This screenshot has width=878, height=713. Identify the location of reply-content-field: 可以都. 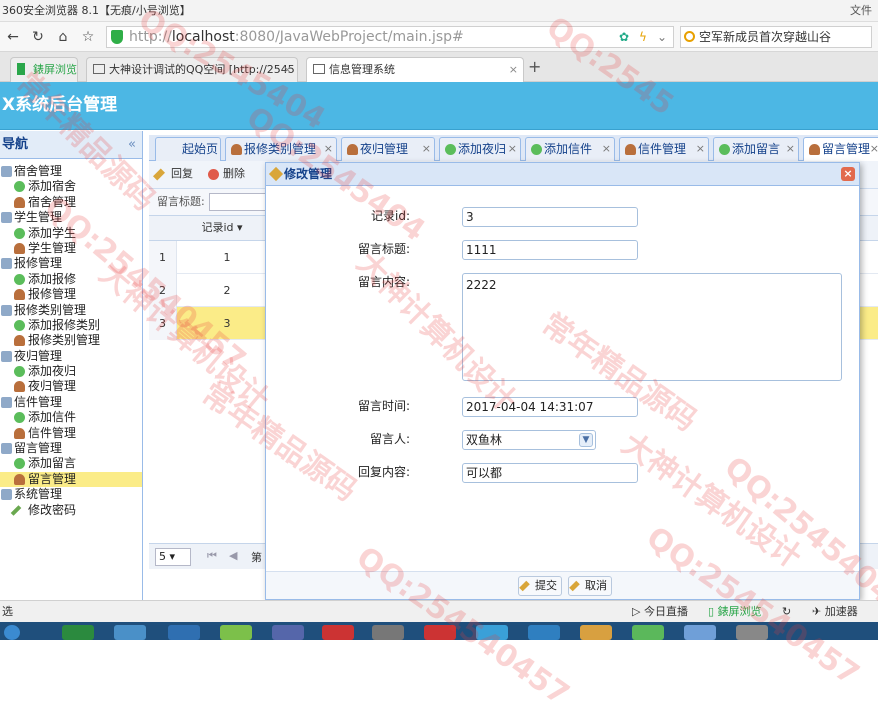
(550, 473).